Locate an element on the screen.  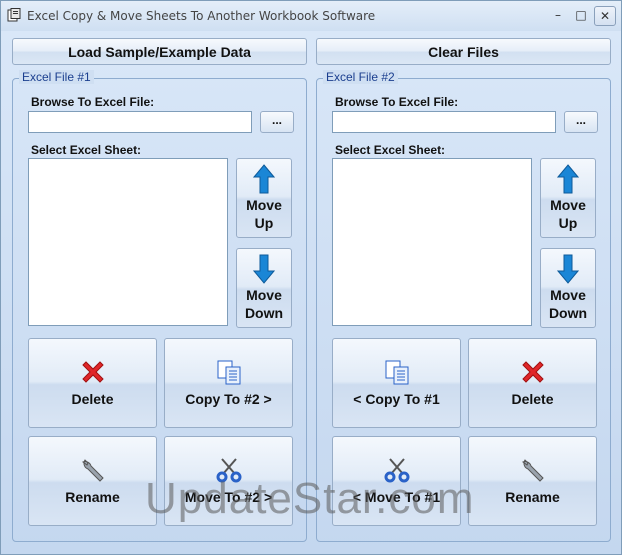
minimize-button: – is located at coordinates (558, 16).